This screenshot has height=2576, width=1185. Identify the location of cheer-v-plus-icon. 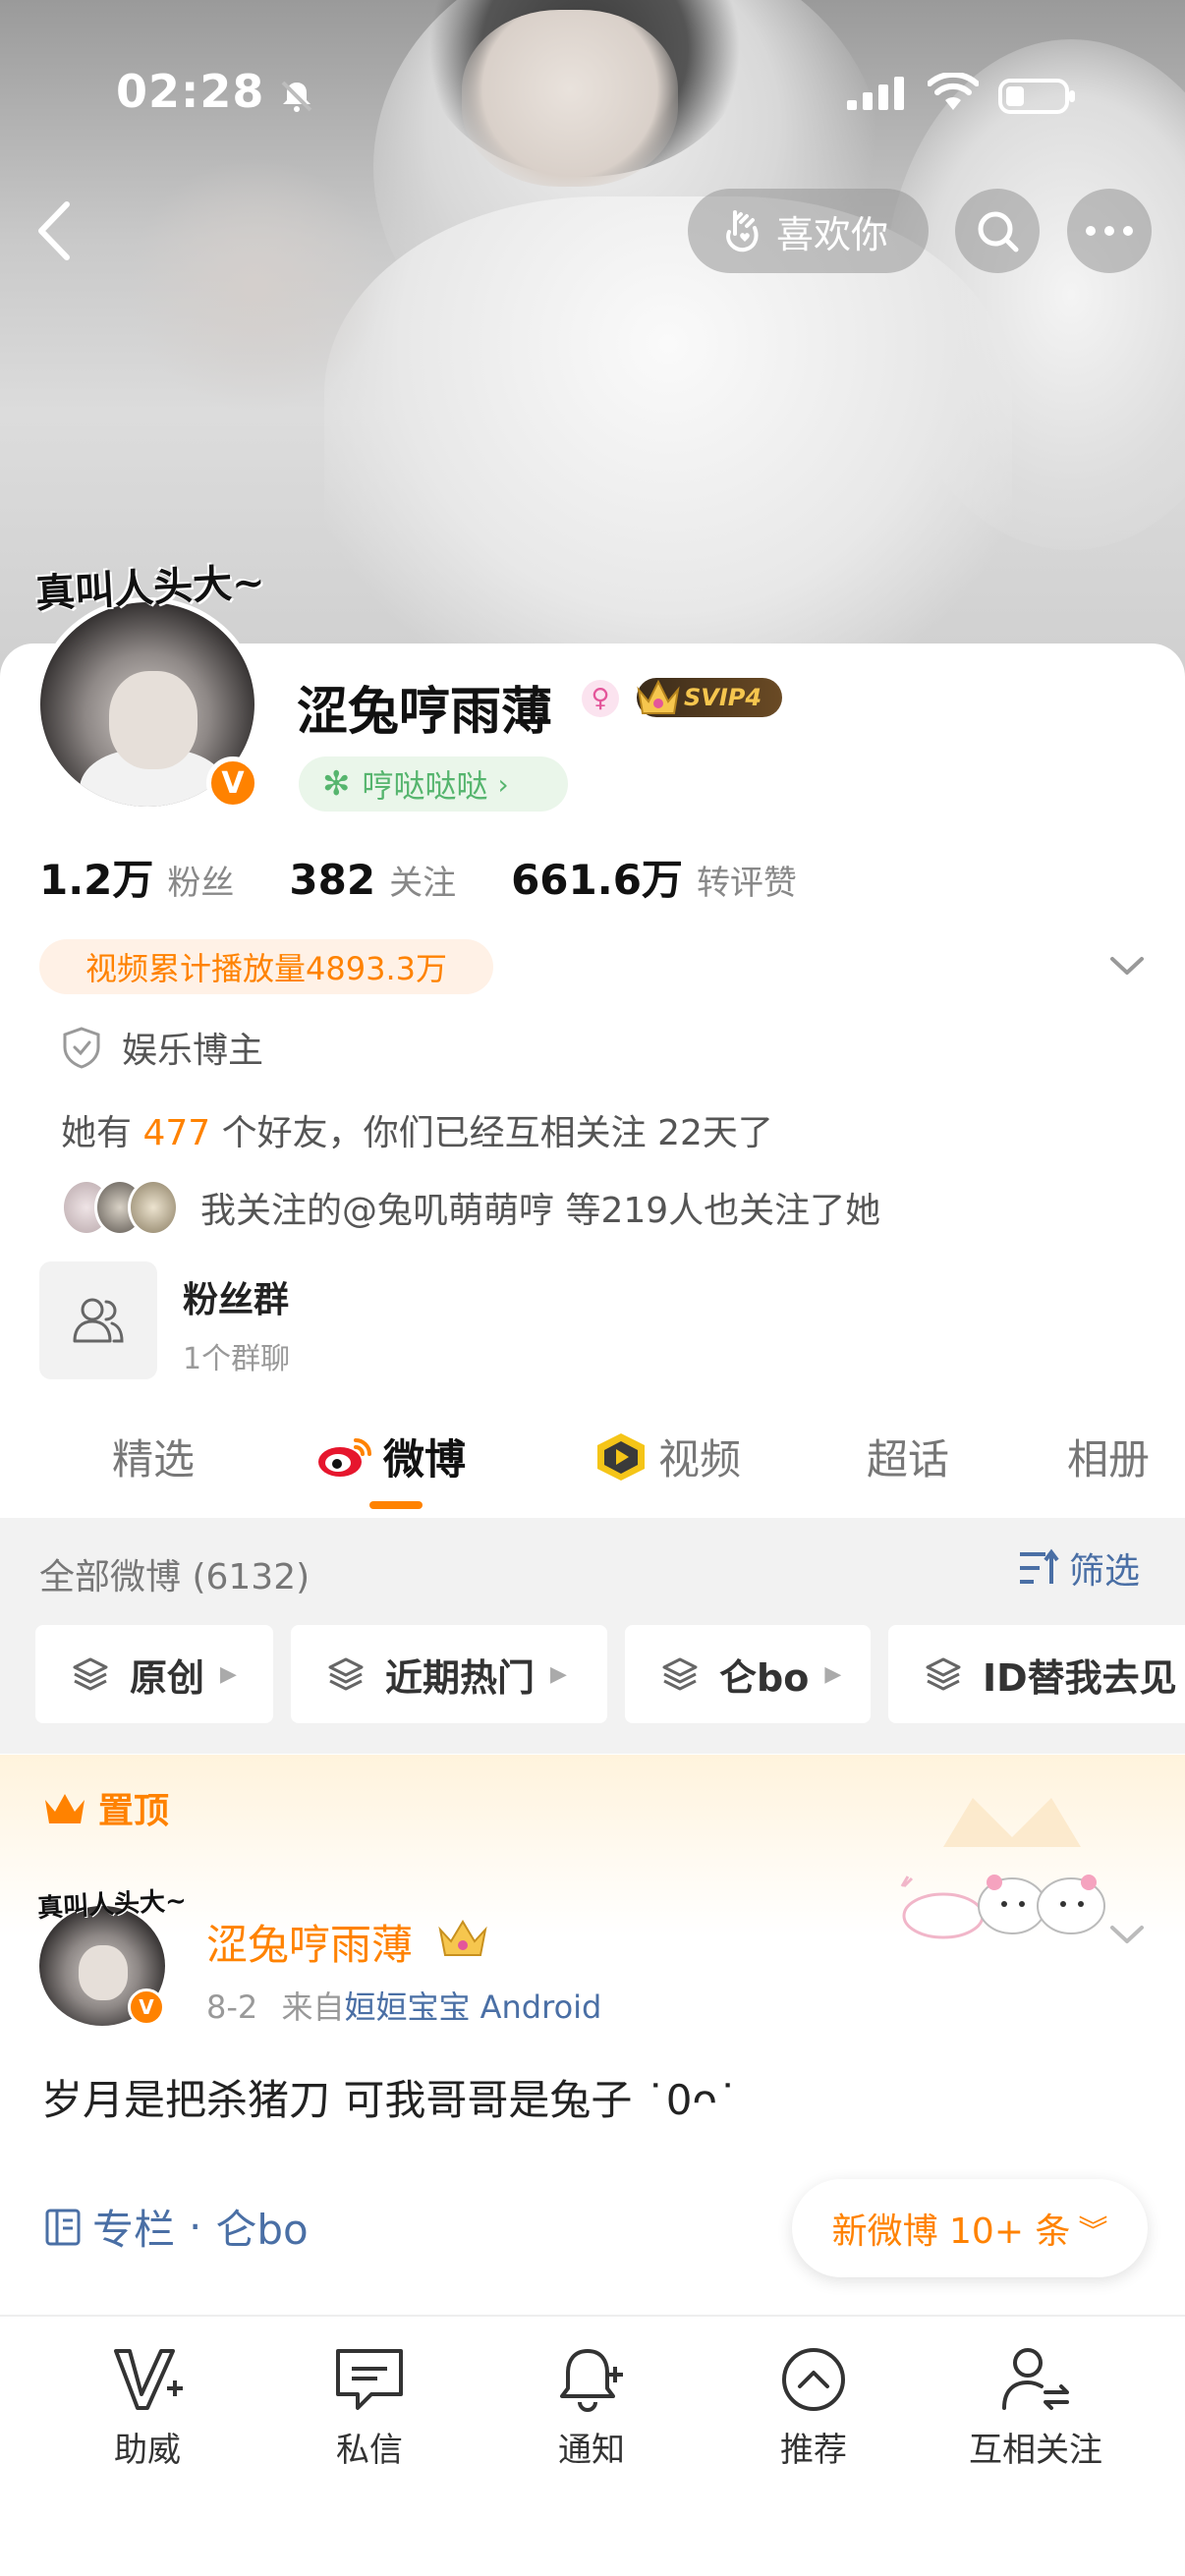
(149, 2379).